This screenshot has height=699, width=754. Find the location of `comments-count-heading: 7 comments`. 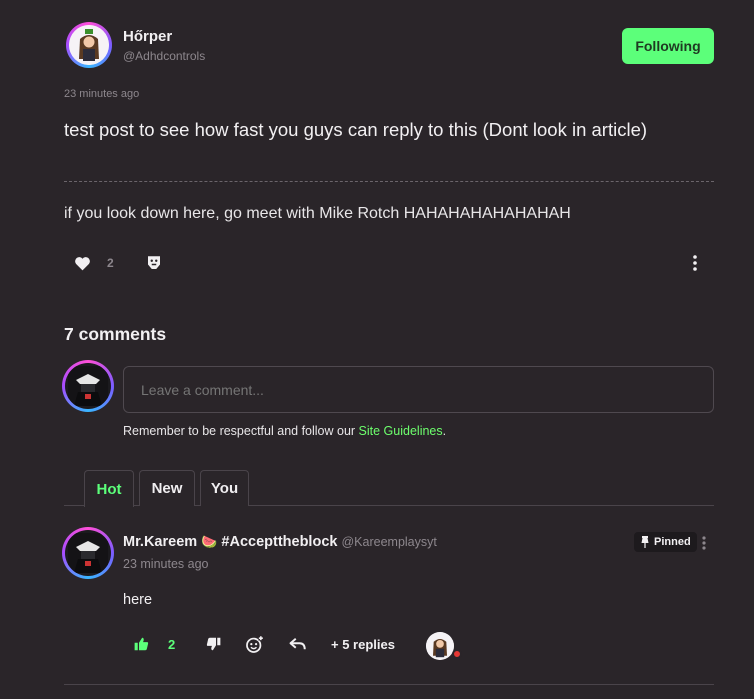

comments-count-heading: 7 comments is located at coordinates (115, 334).